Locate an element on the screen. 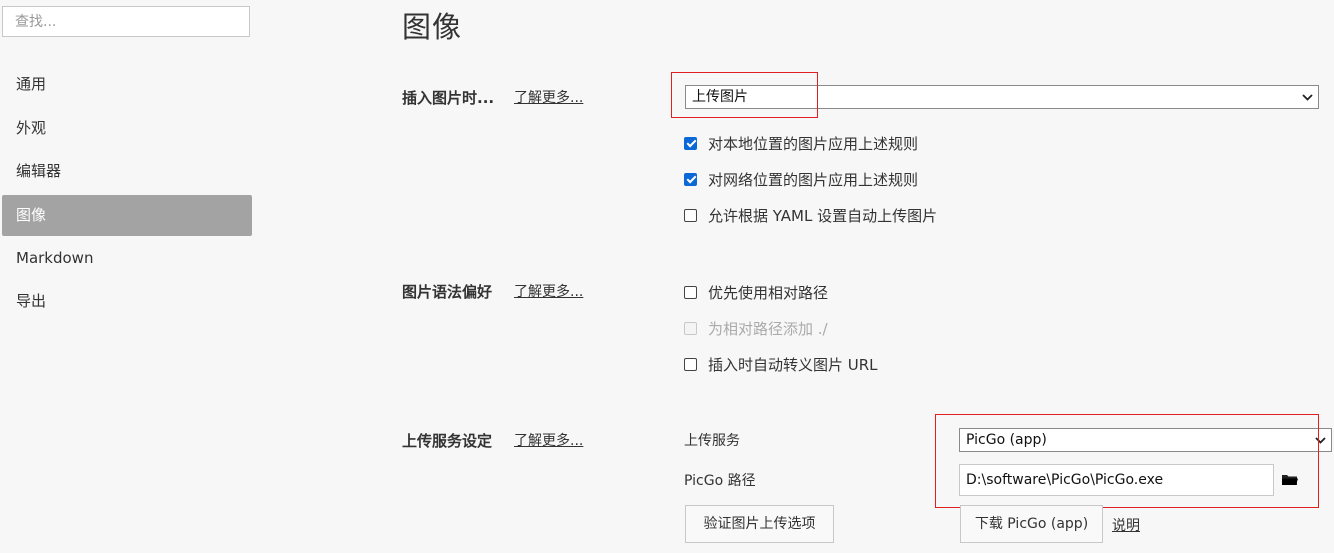 This screenshot has height=553, width=1334. checkbox-label: 插入时自动转义图片 URL is located at coordinates (793, 364).